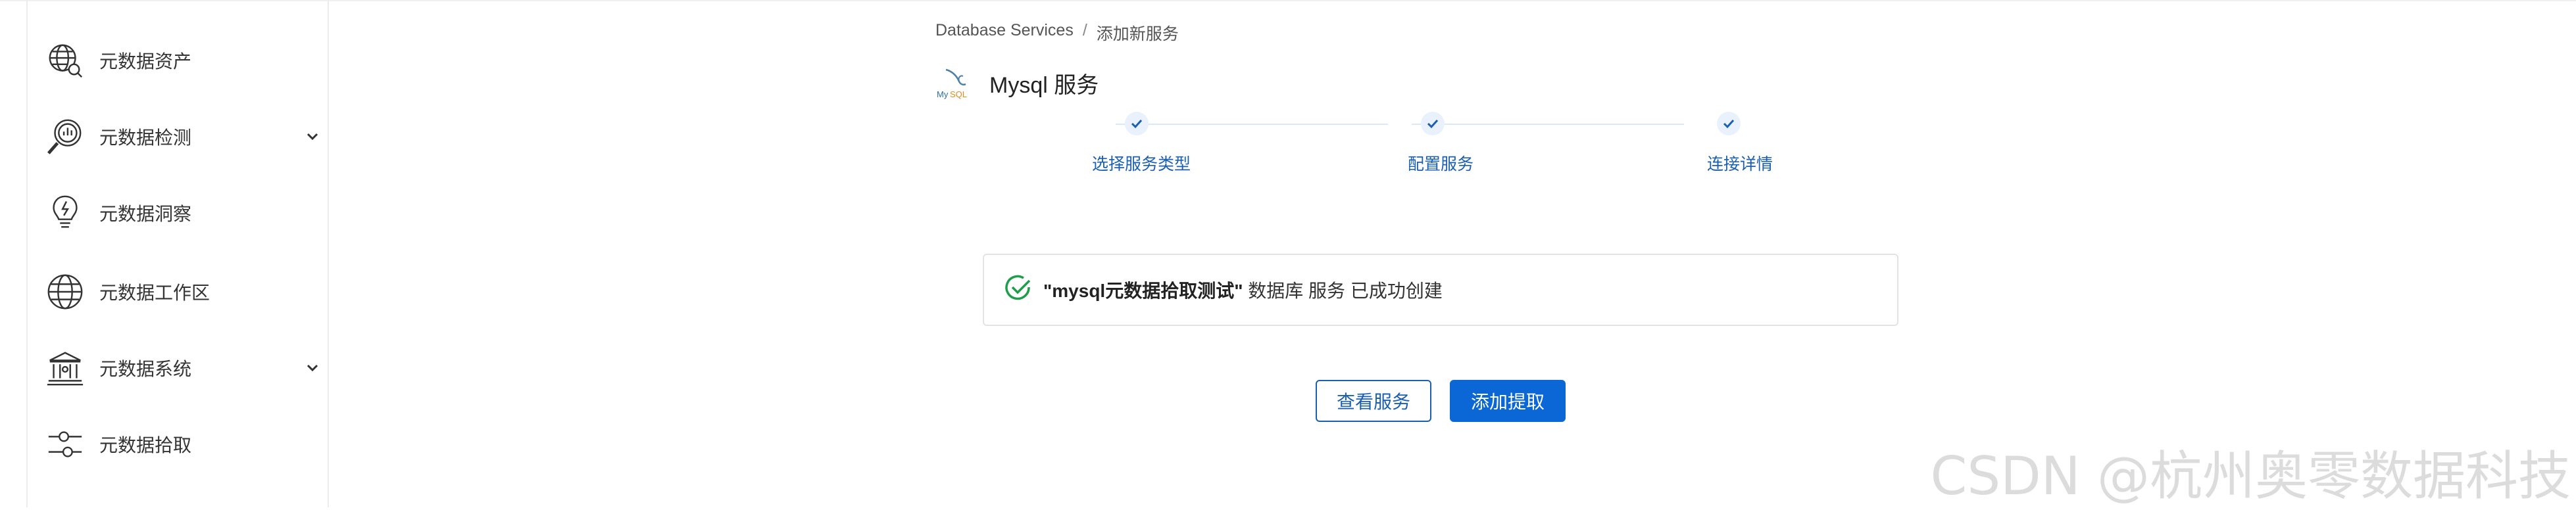 The height and width of the screenshot is (510, 2576). What do you see at coordinates (2250, 476) in the screenshot?
I see `watermark: CSDN @杭州奥零数据科技` at bounding box center [2250, 476].